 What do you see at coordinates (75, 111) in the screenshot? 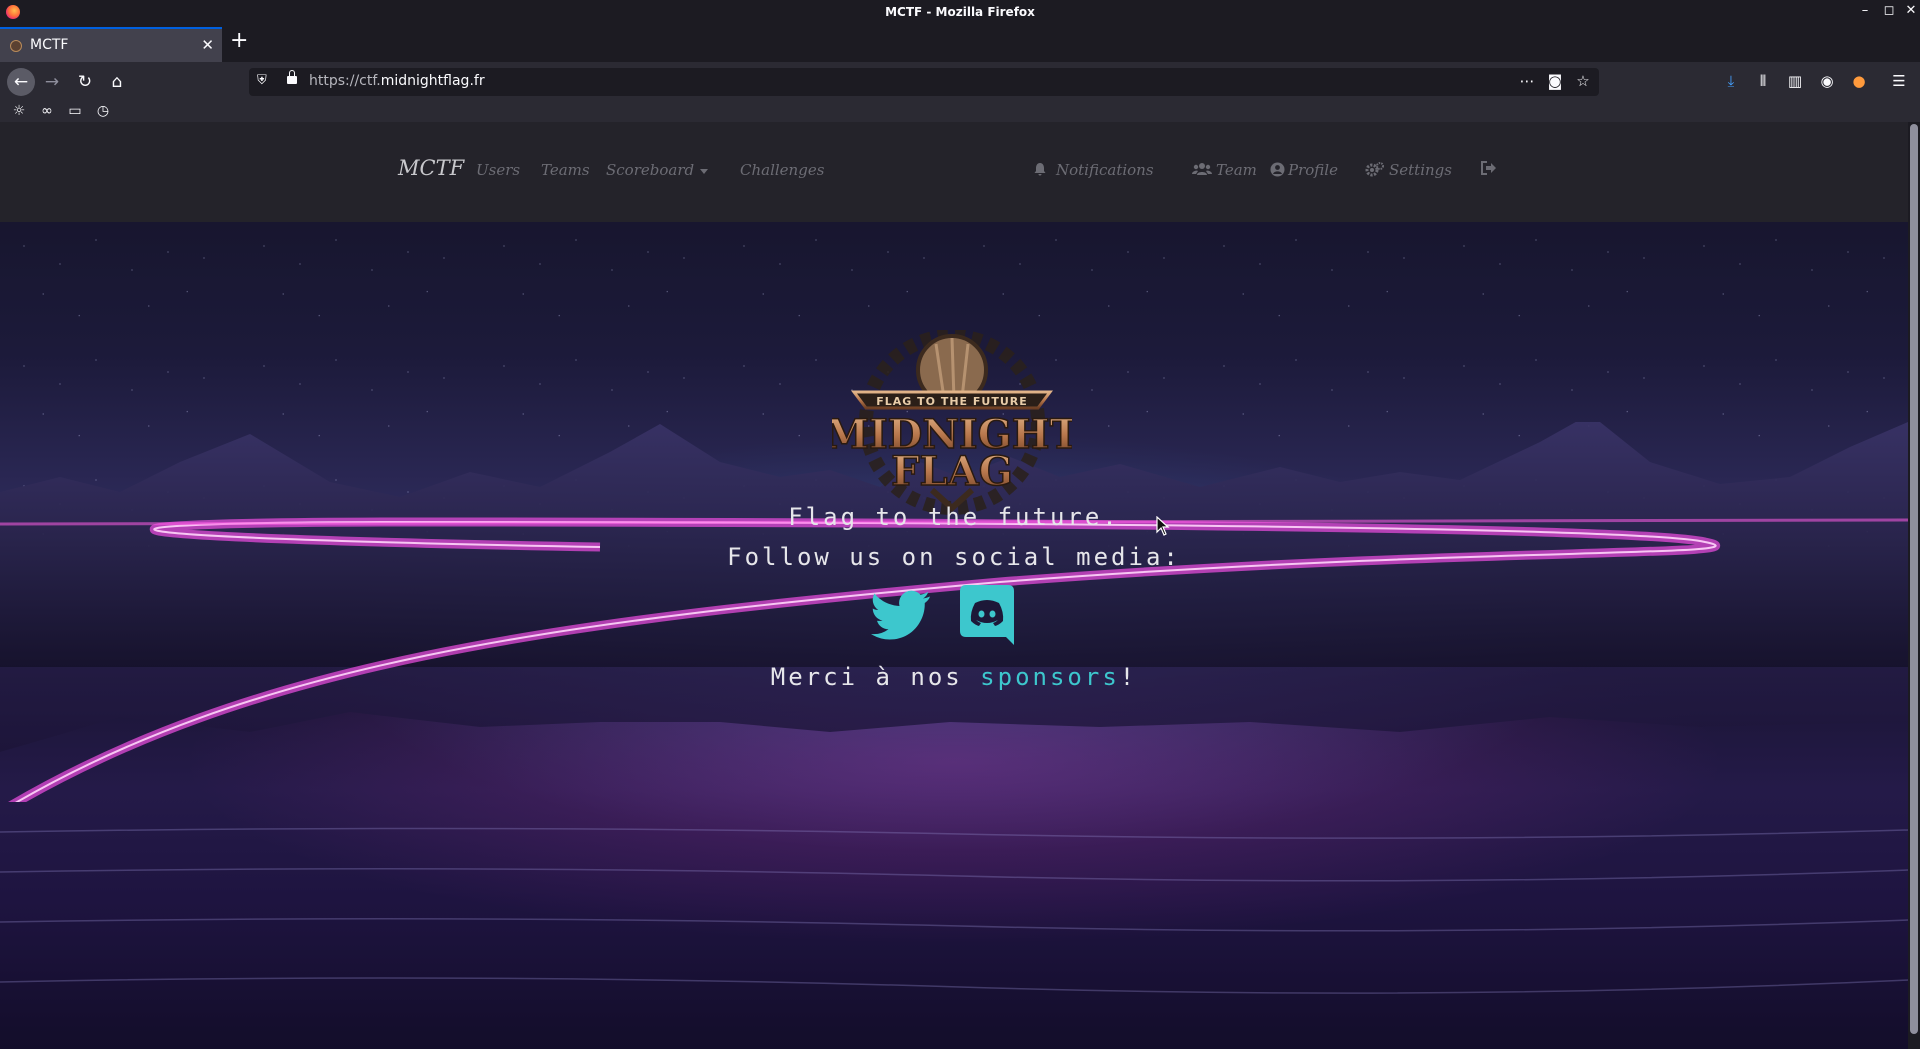
I see `folder-icon: ▭` at bounding box center [75, 111].